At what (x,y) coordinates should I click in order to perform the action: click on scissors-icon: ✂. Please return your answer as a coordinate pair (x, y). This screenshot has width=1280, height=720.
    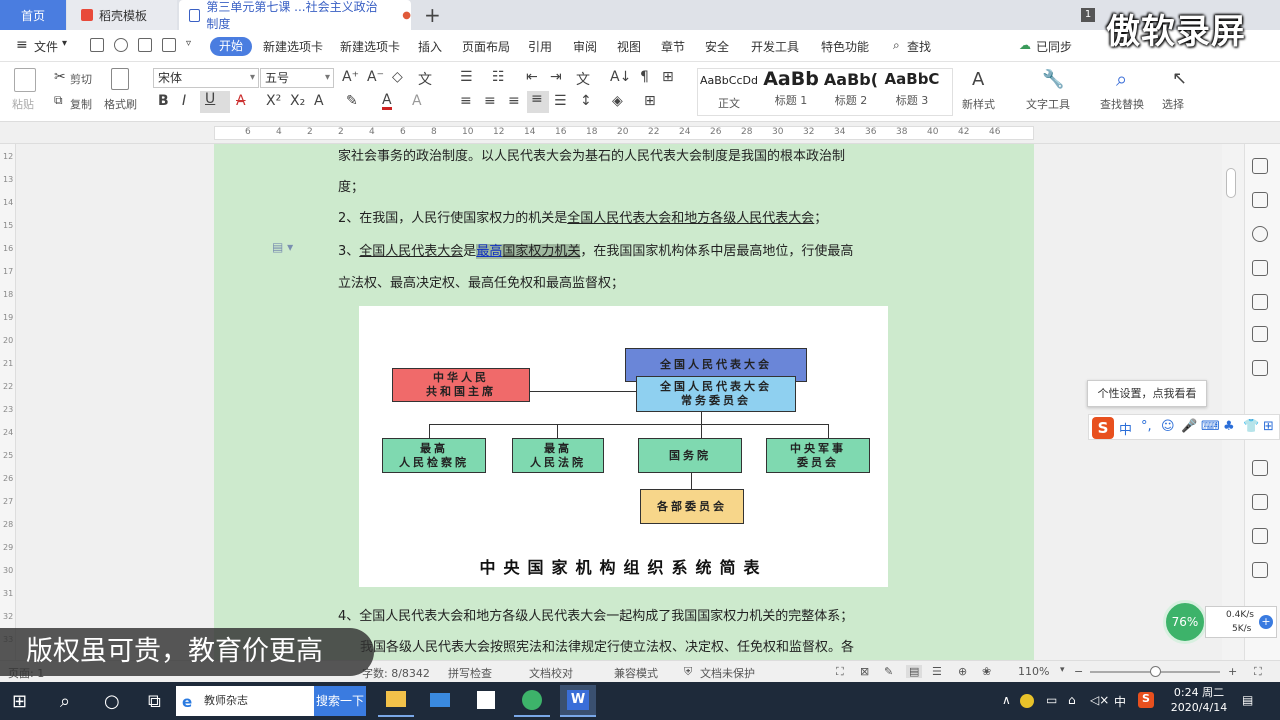
    Looking at the image, I should click on (60, 77).